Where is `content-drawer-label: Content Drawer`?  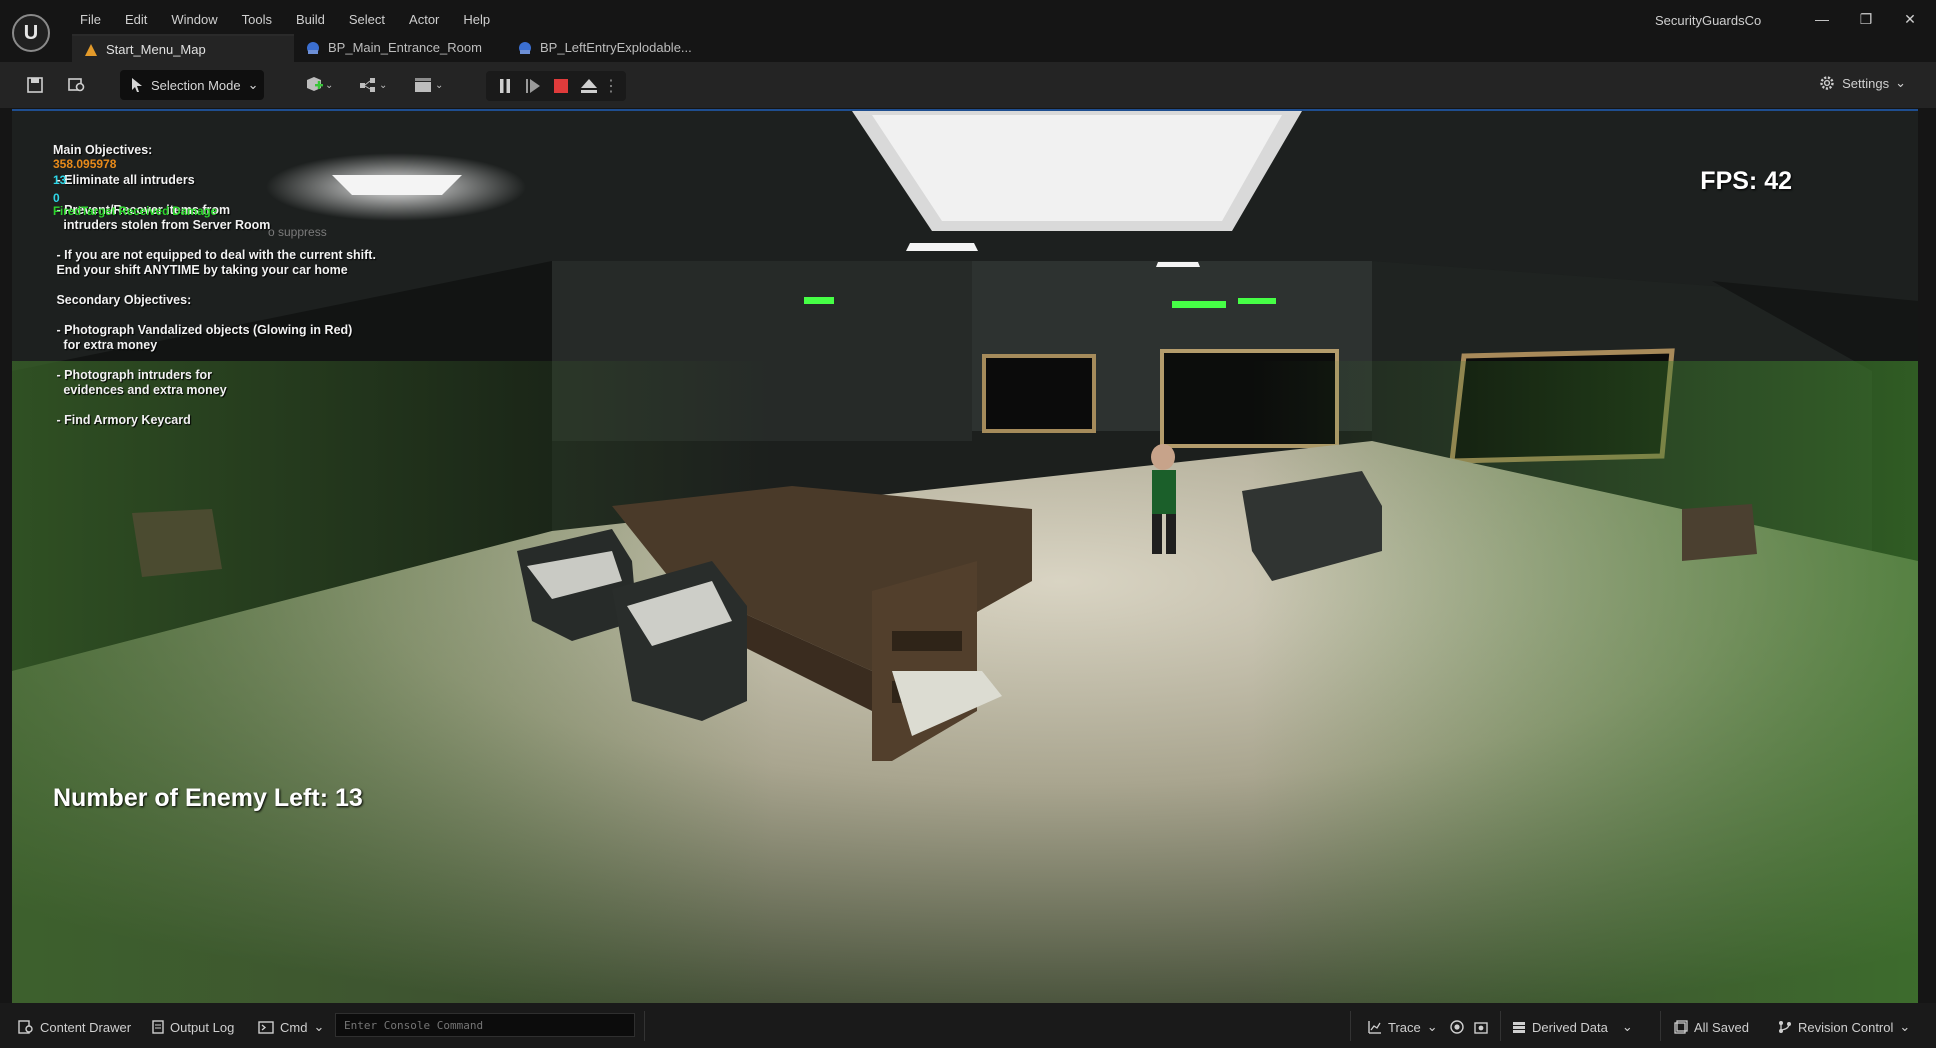 content-drawer-label: Content Drawer is located at coordinates (86, 1027).